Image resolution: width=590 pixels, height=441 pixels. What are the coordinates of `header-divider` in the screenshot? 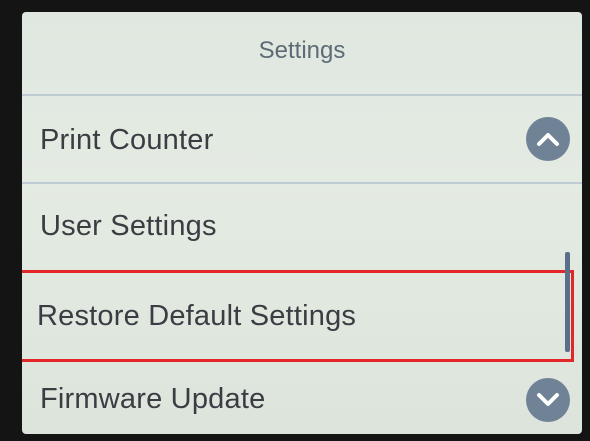 It's located at (302, 95).